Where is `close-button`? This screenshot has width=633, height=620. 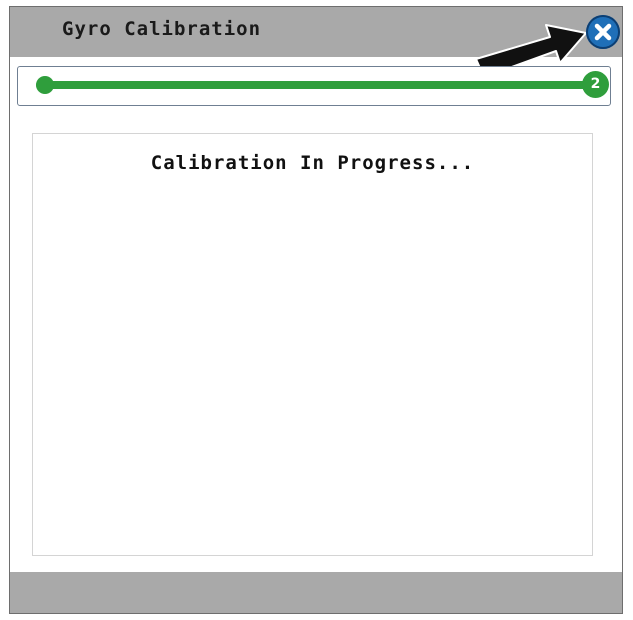 close-button is located at coordinates (603, 32).